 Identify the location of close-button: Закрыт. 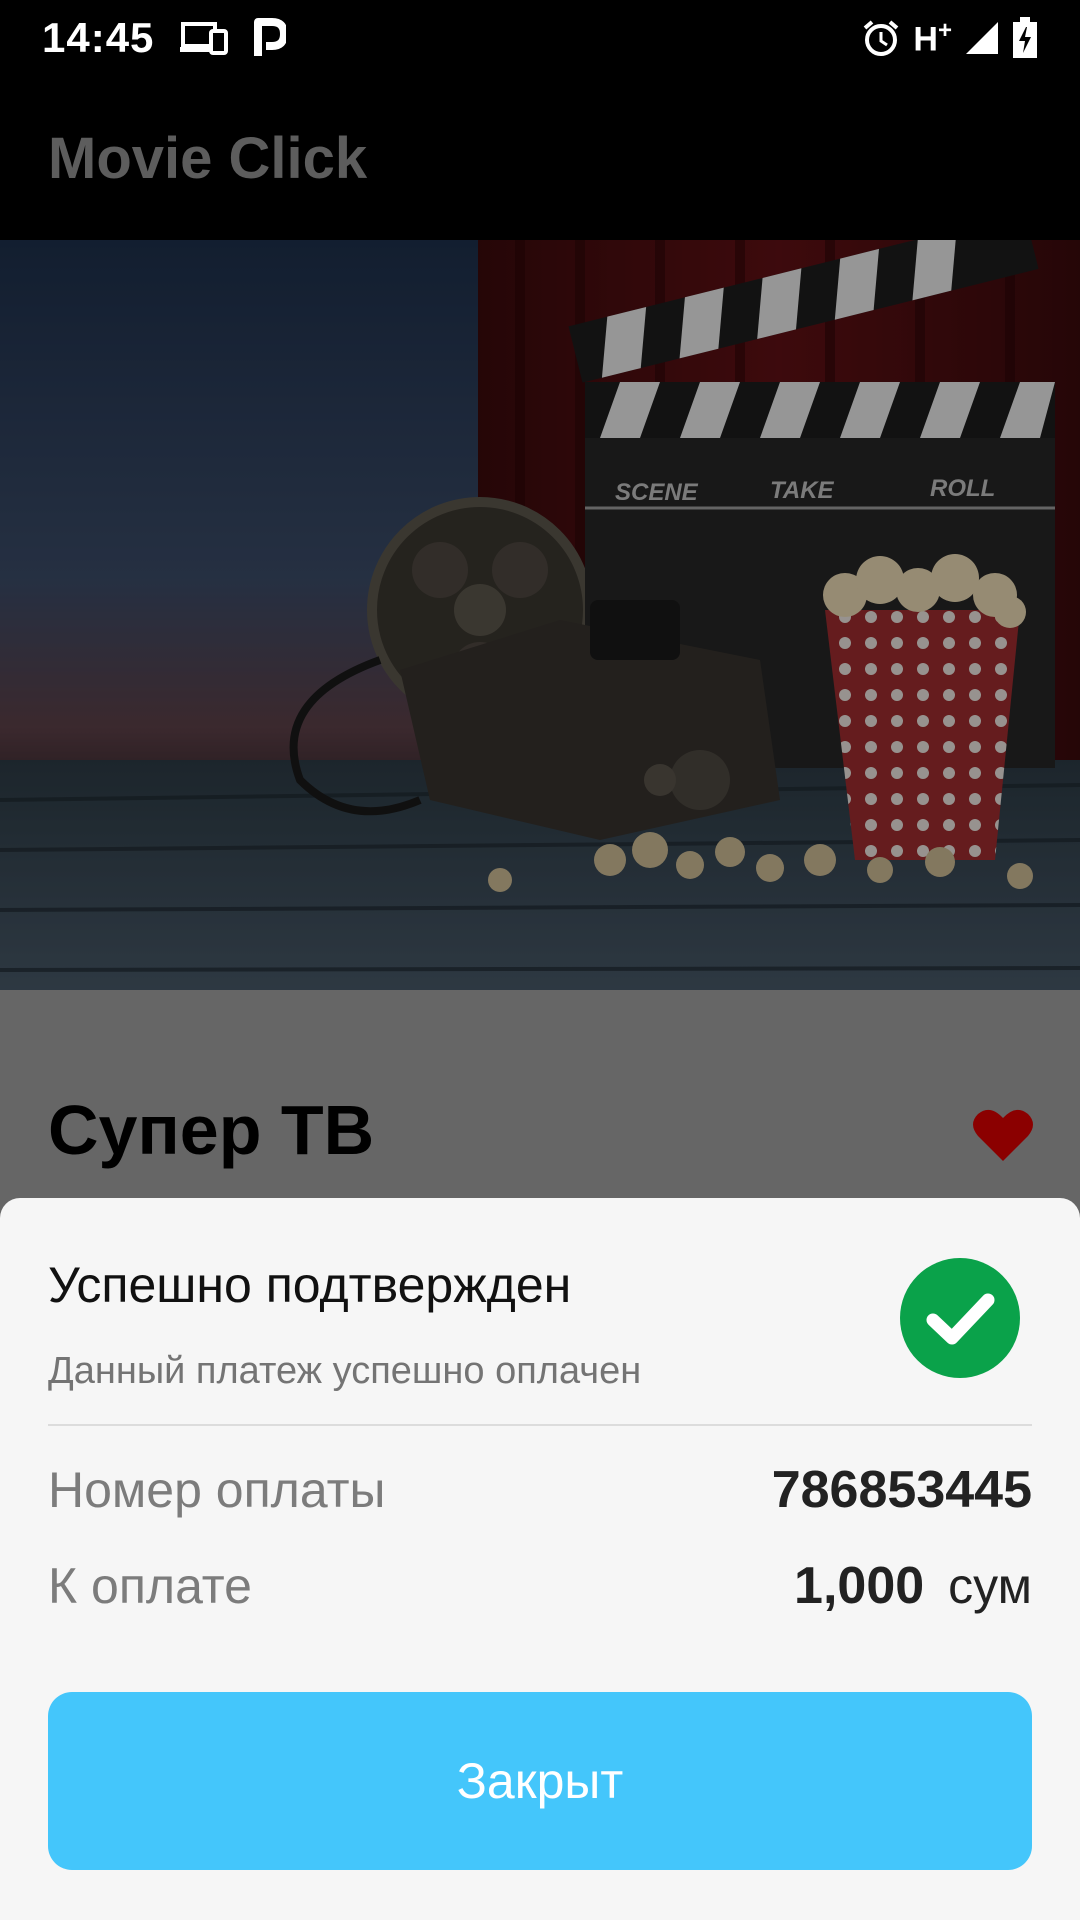
(540, 1781).